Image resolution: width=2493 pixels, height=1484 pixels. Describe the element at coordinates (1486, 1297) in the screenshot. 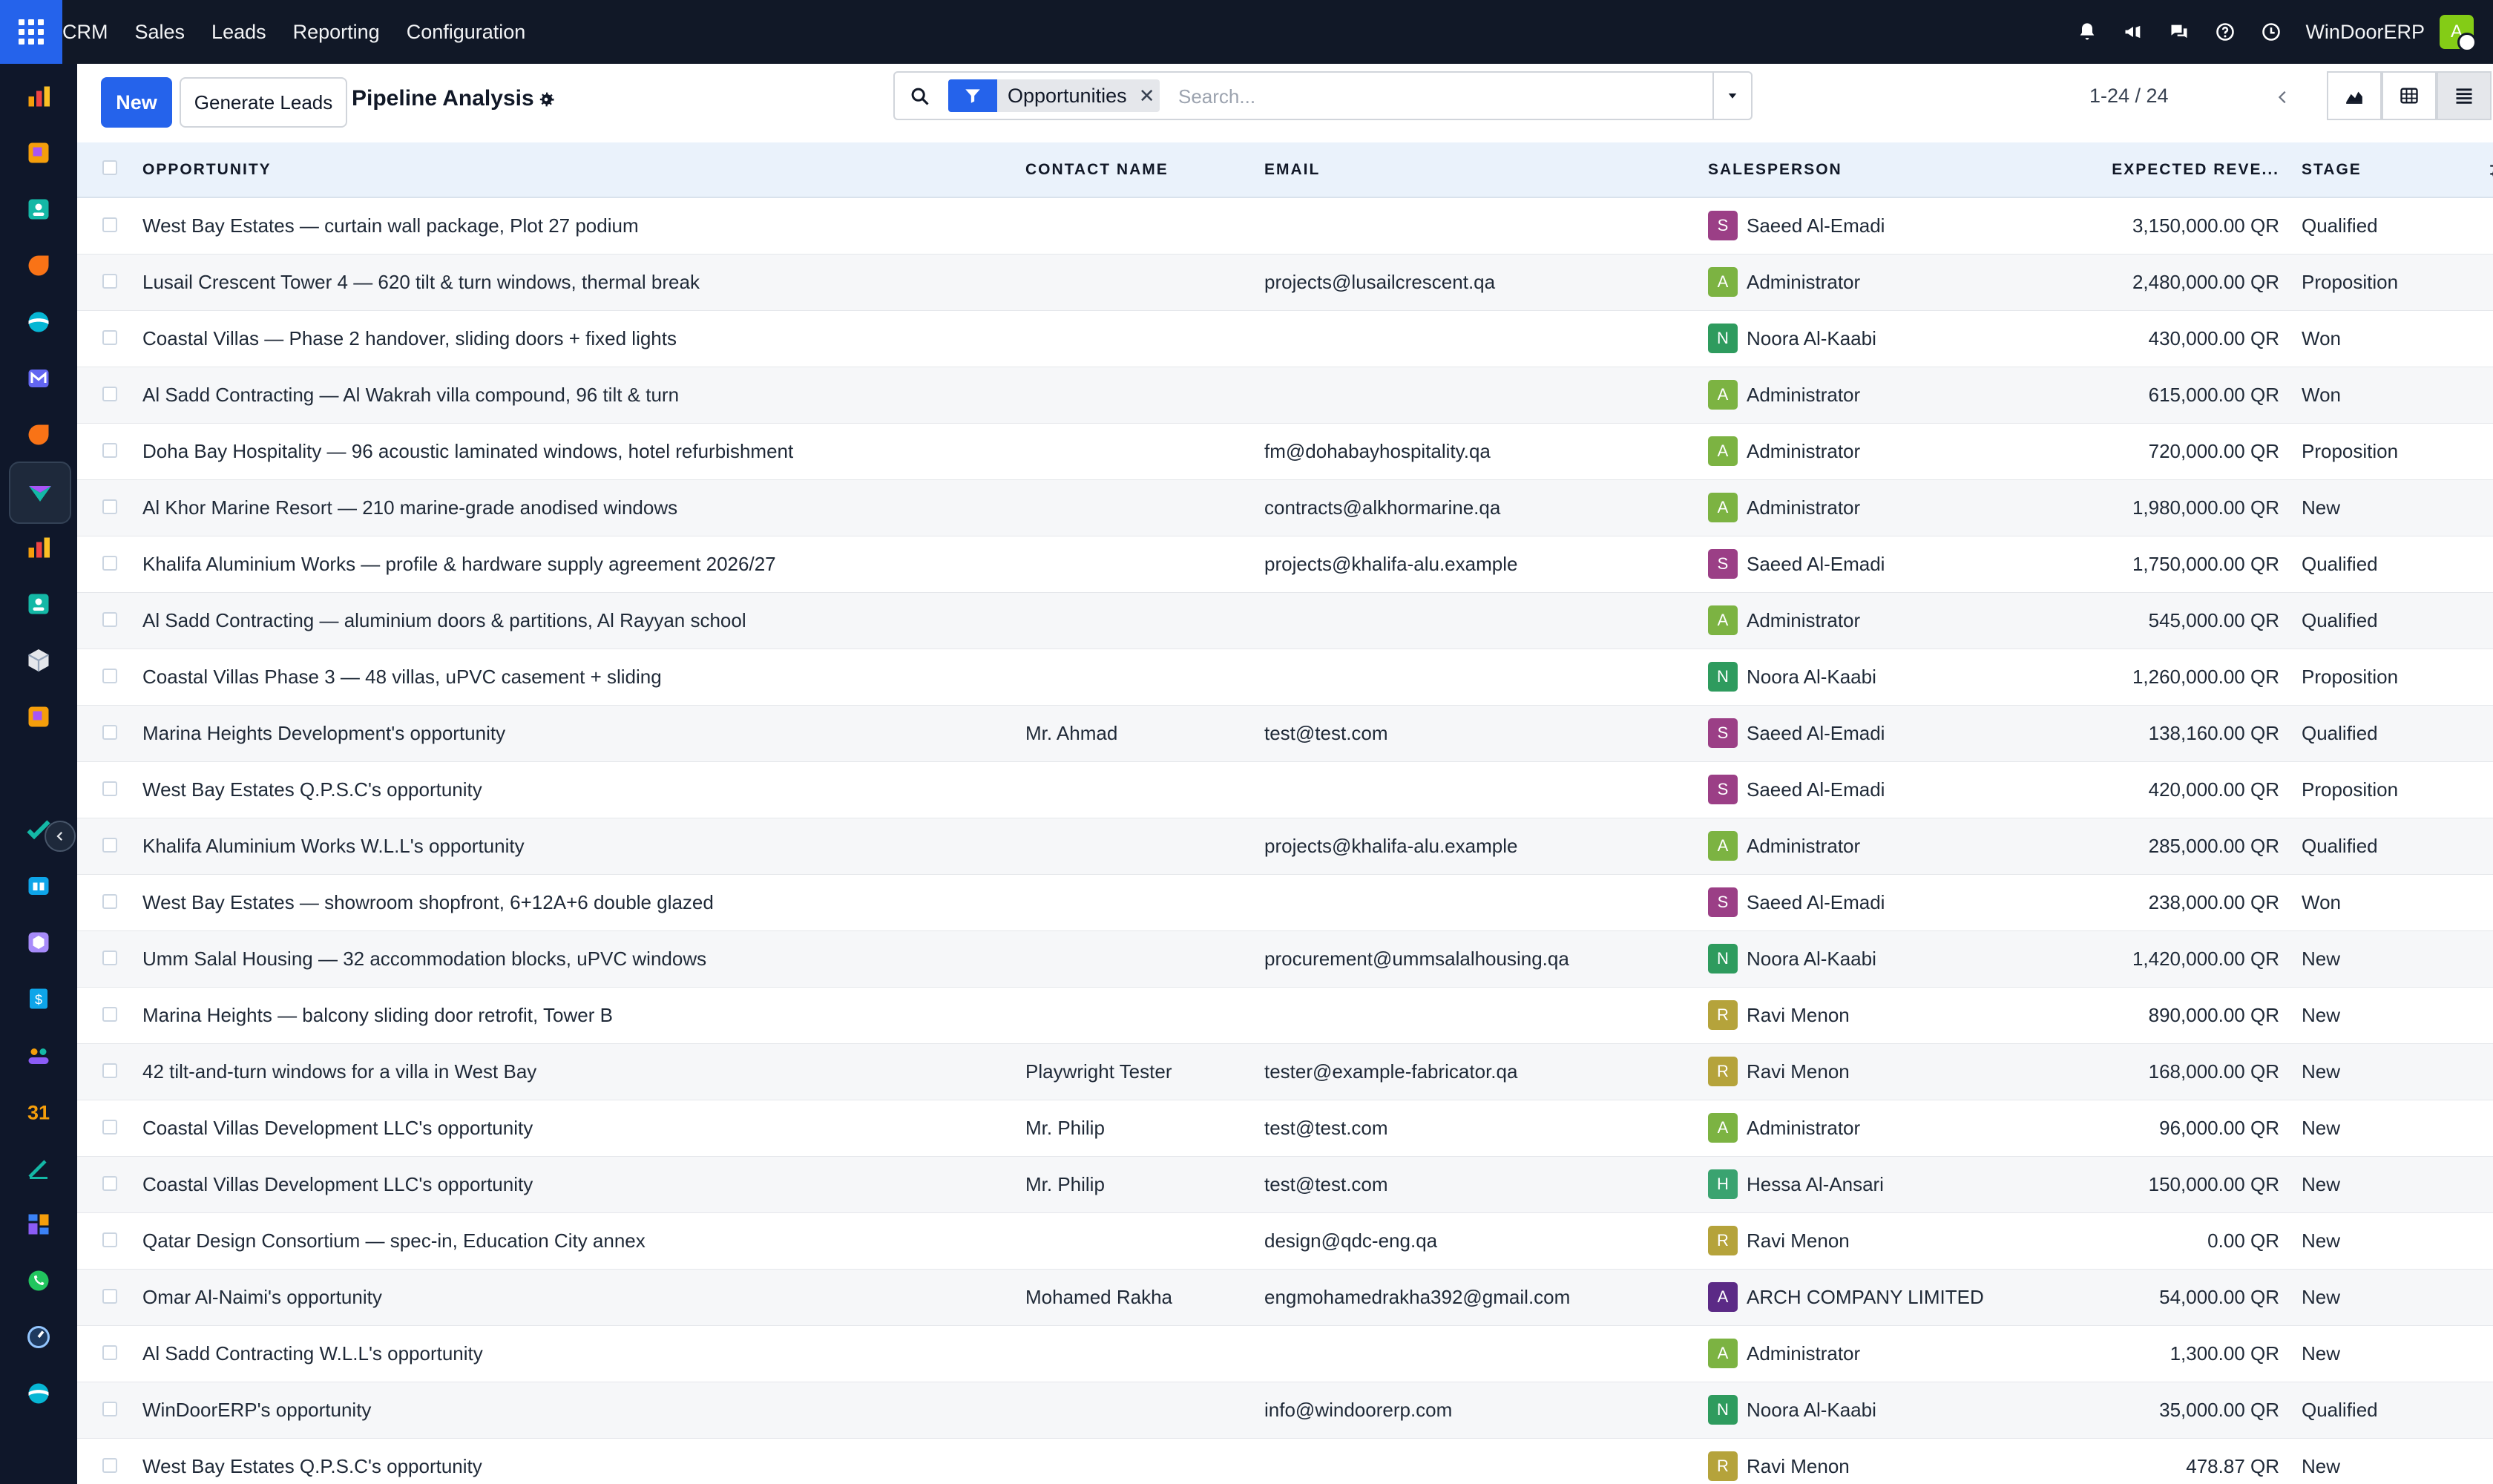

I see `email-cell: engmohamedrakha392@gmail.com` at that location.